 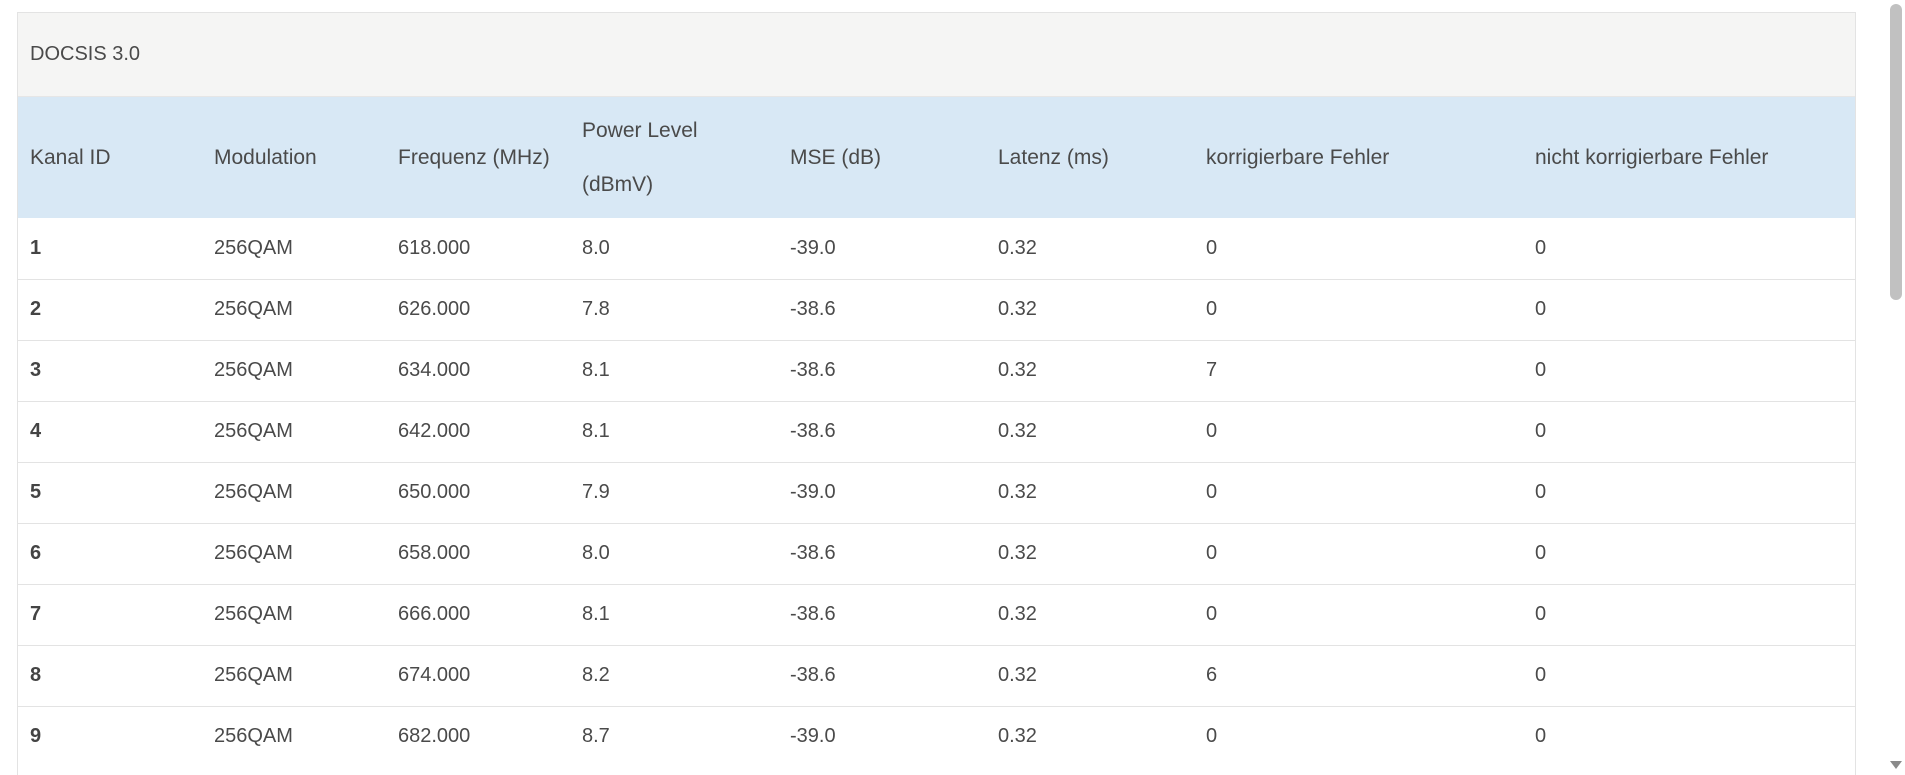 I want to click on table-row: 3 256QAM 634.000 8.1 -38.6 0.32 7 0, so click(x=936, y=370).